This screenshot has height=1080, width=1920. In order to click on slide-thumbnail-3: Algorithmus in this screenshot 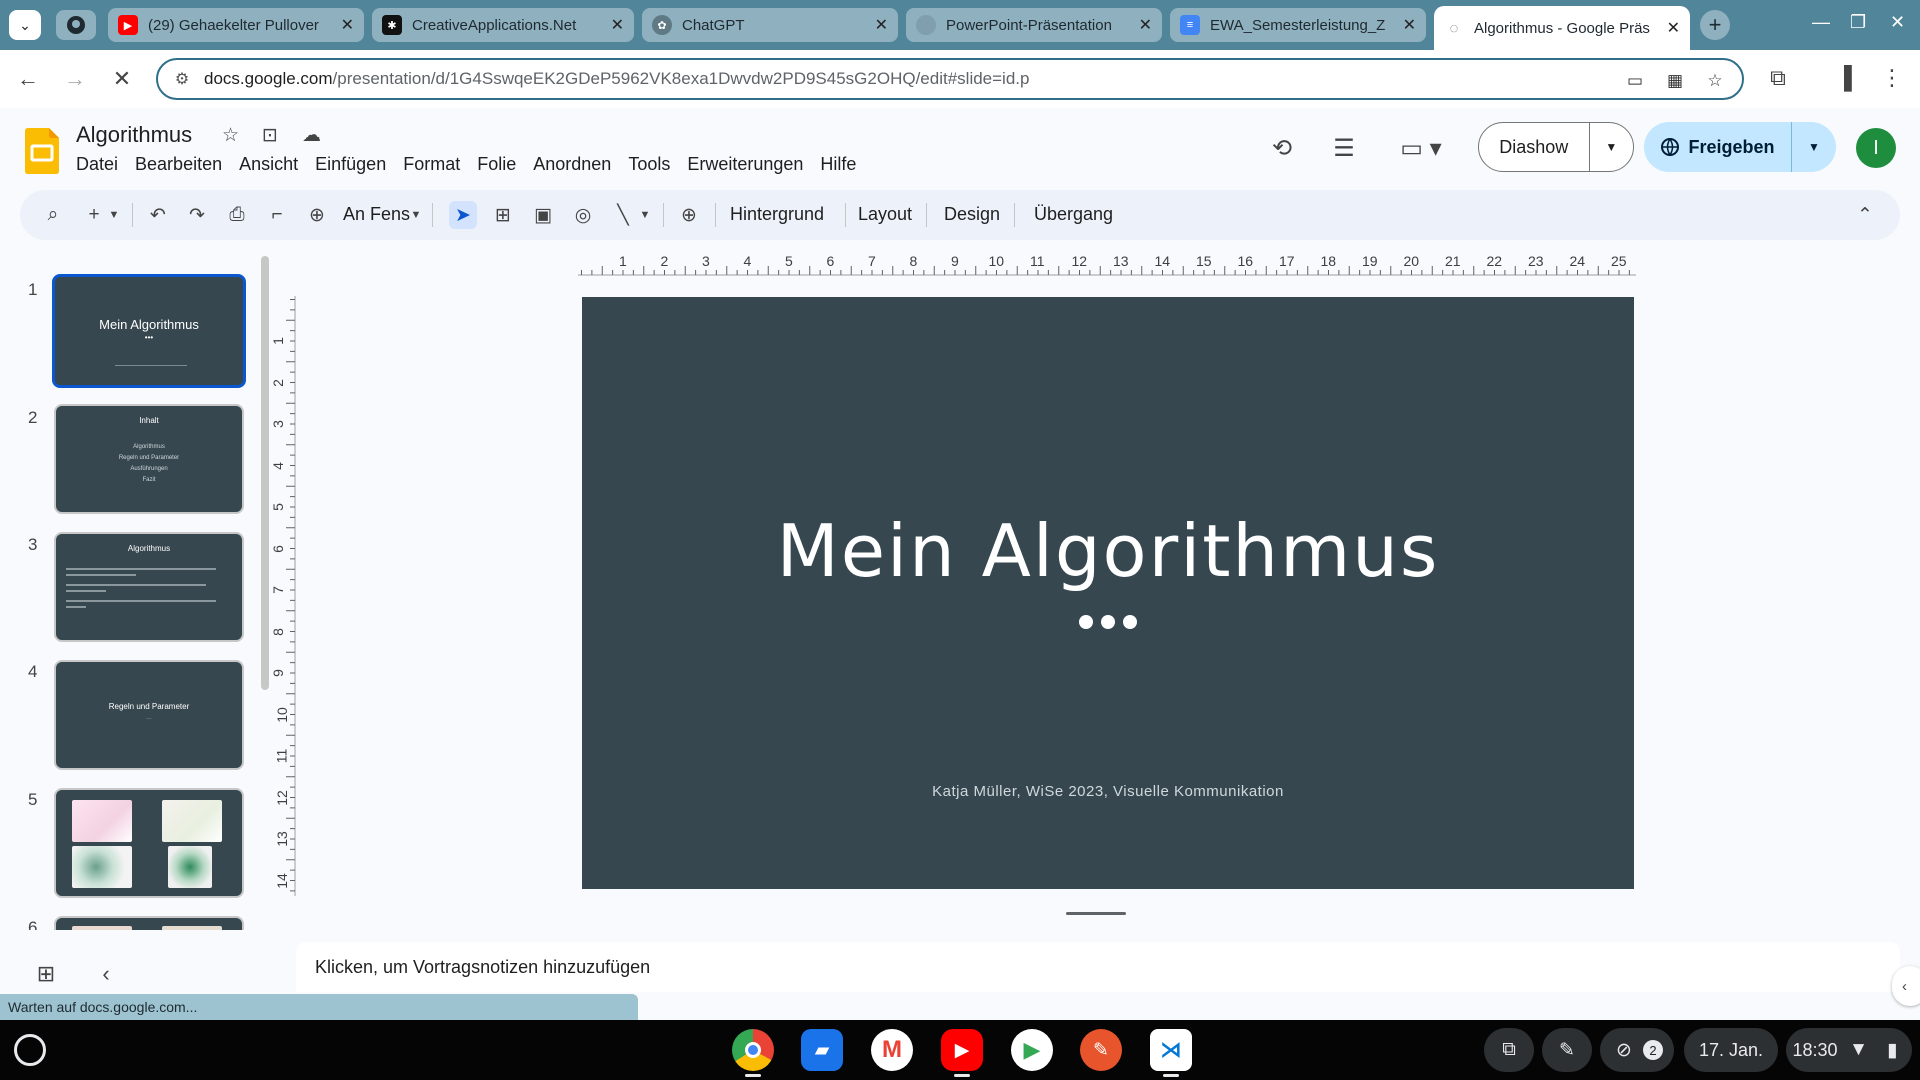, I will do `click(149, 587)`.